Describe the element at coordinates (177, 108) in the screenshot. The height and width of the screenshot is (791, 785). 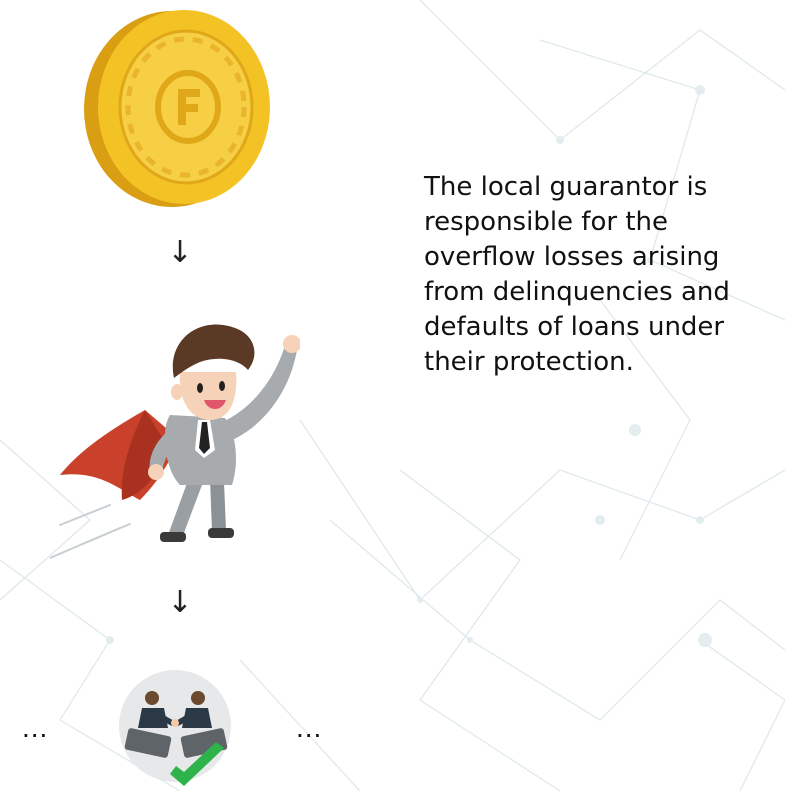
I see `gold-coin-icon` at that location.